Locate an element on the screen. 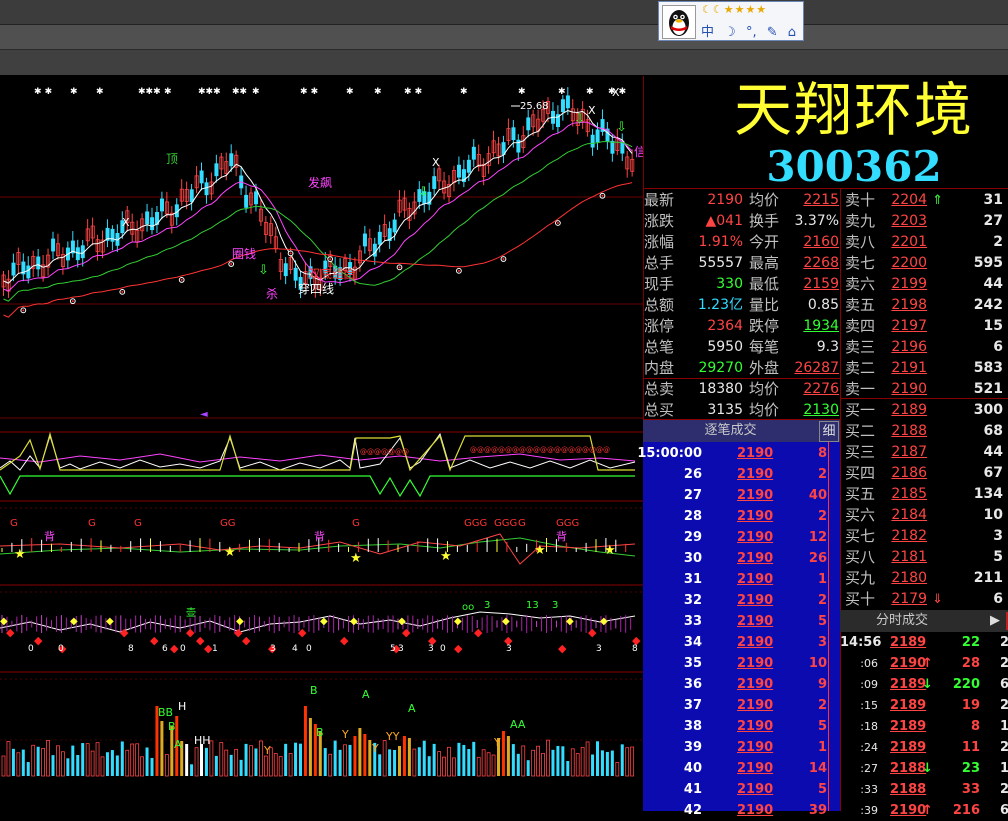  trash-icon: ⌂ is located at coordinates (792, 32).